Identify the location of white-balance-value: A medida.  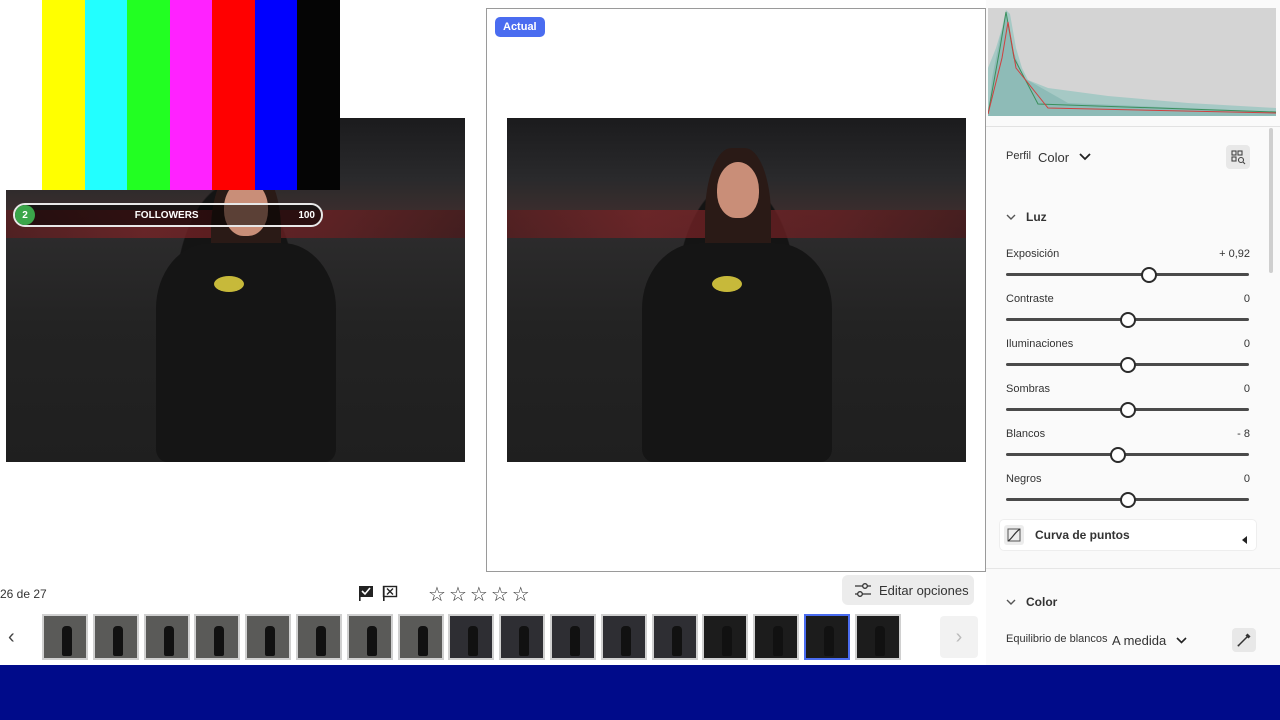
(1139, 640).